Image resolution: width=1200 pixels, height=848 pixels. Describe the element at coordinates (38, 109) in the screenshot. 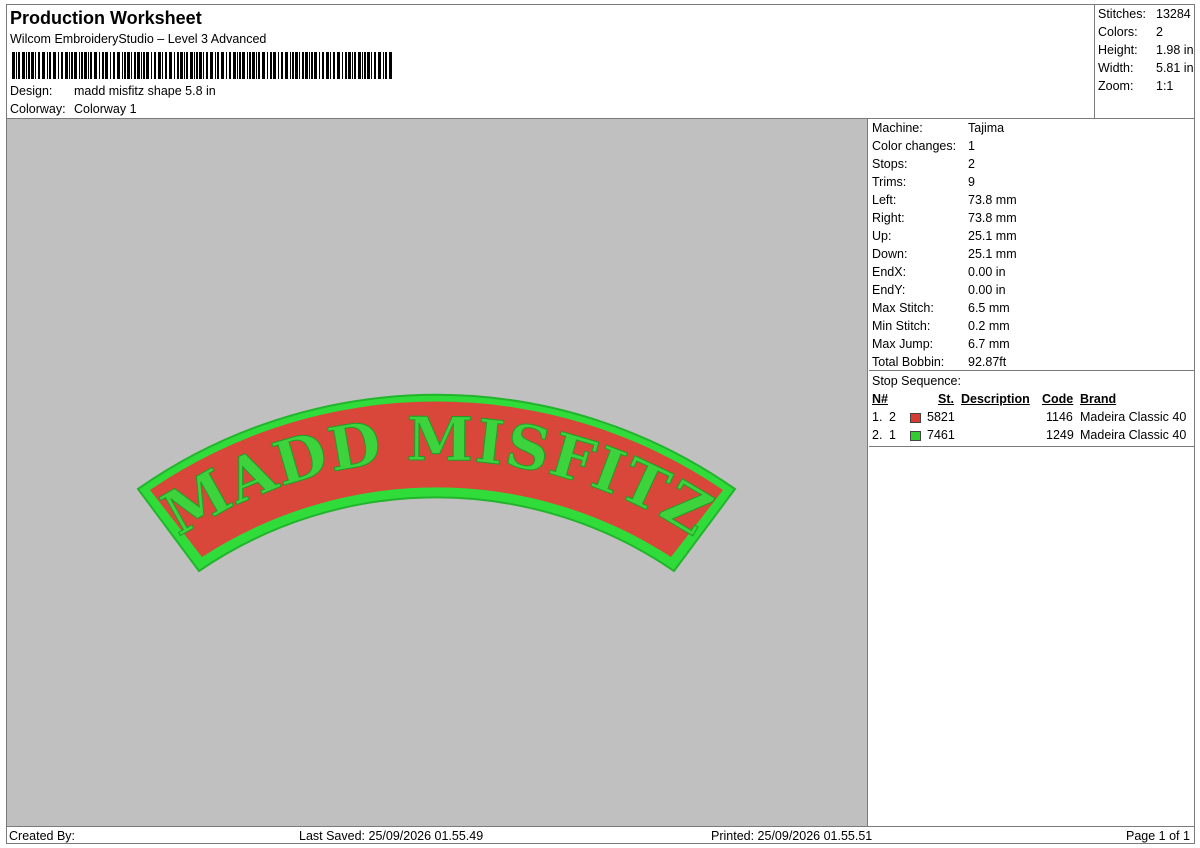

I see `colorway-label: Colorway:` at that location.